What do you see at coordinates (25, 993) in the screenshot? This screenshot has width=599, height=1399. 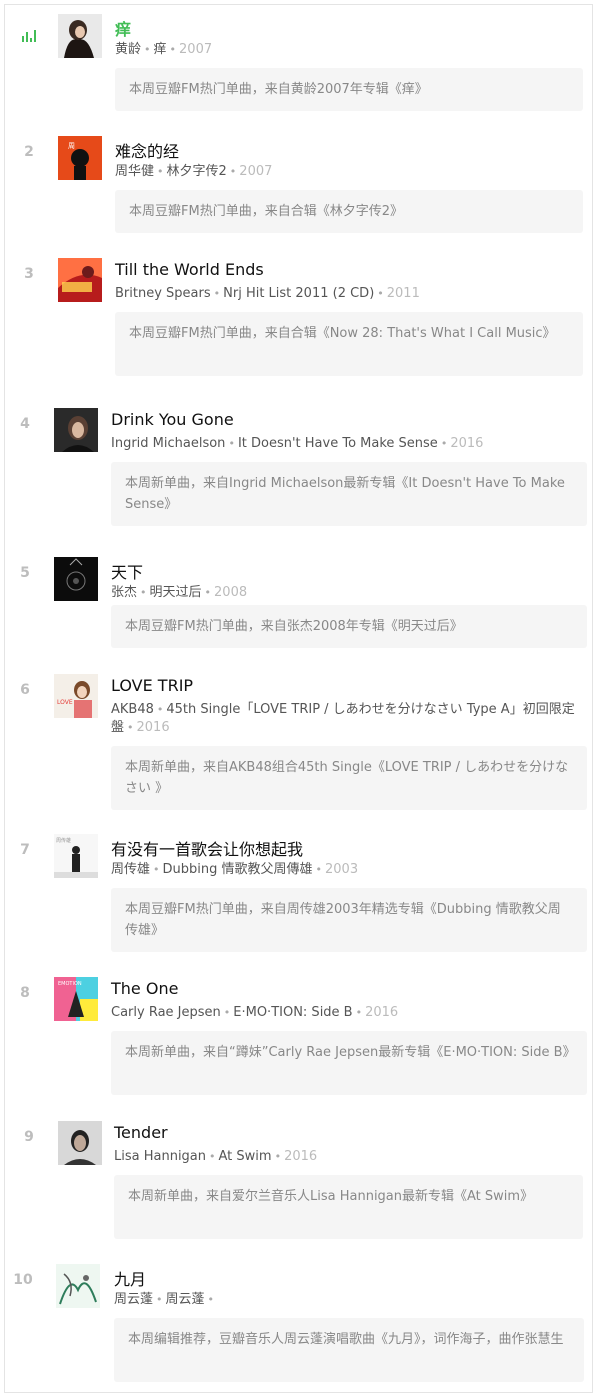 I see `rank-number: 8` at bounding box center [25, 993].